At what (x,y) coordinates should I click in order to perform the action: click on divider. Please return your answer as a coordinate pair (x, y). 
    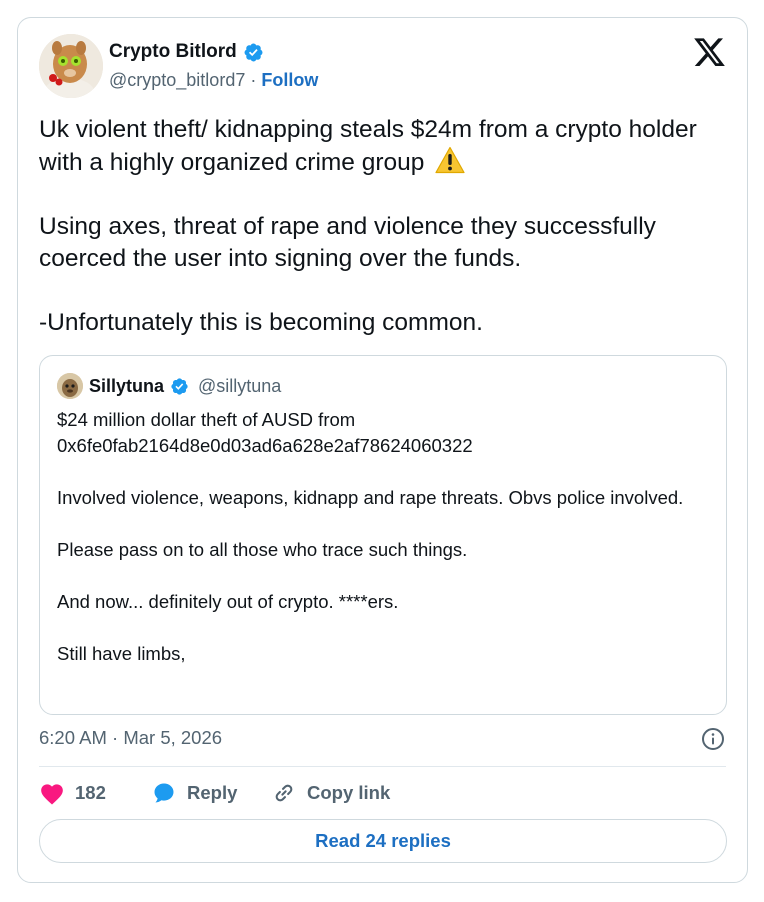
    Looking at the image, I should click on (382, 766).